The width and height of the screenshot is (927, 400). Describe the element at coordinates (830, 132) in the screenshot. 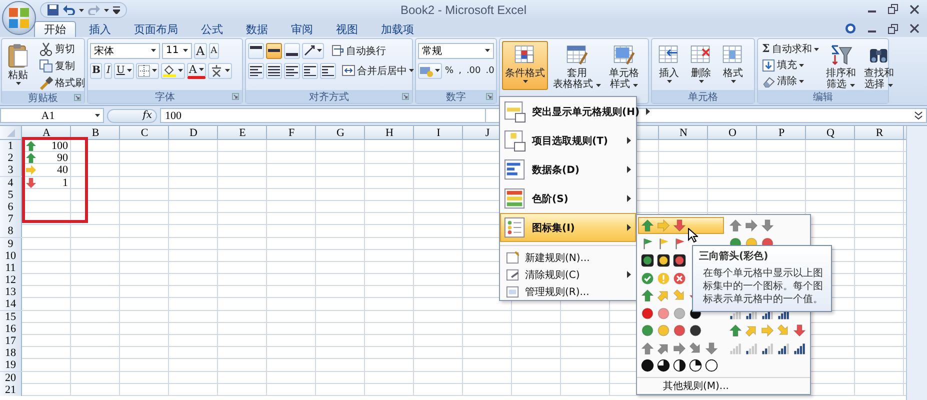

I see `column-header: Q` at that location.